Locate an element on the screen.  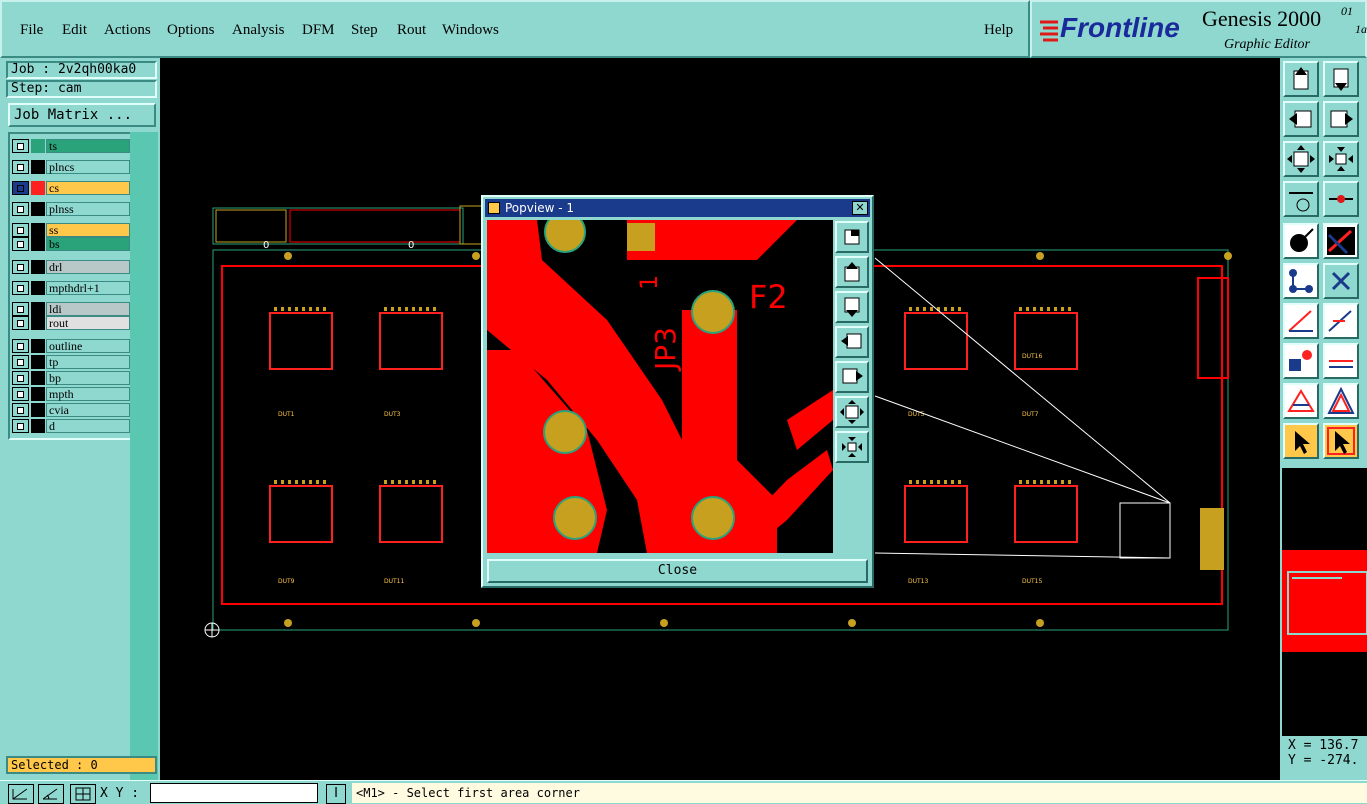
menu-file: File is located at coordinates (31, 30).